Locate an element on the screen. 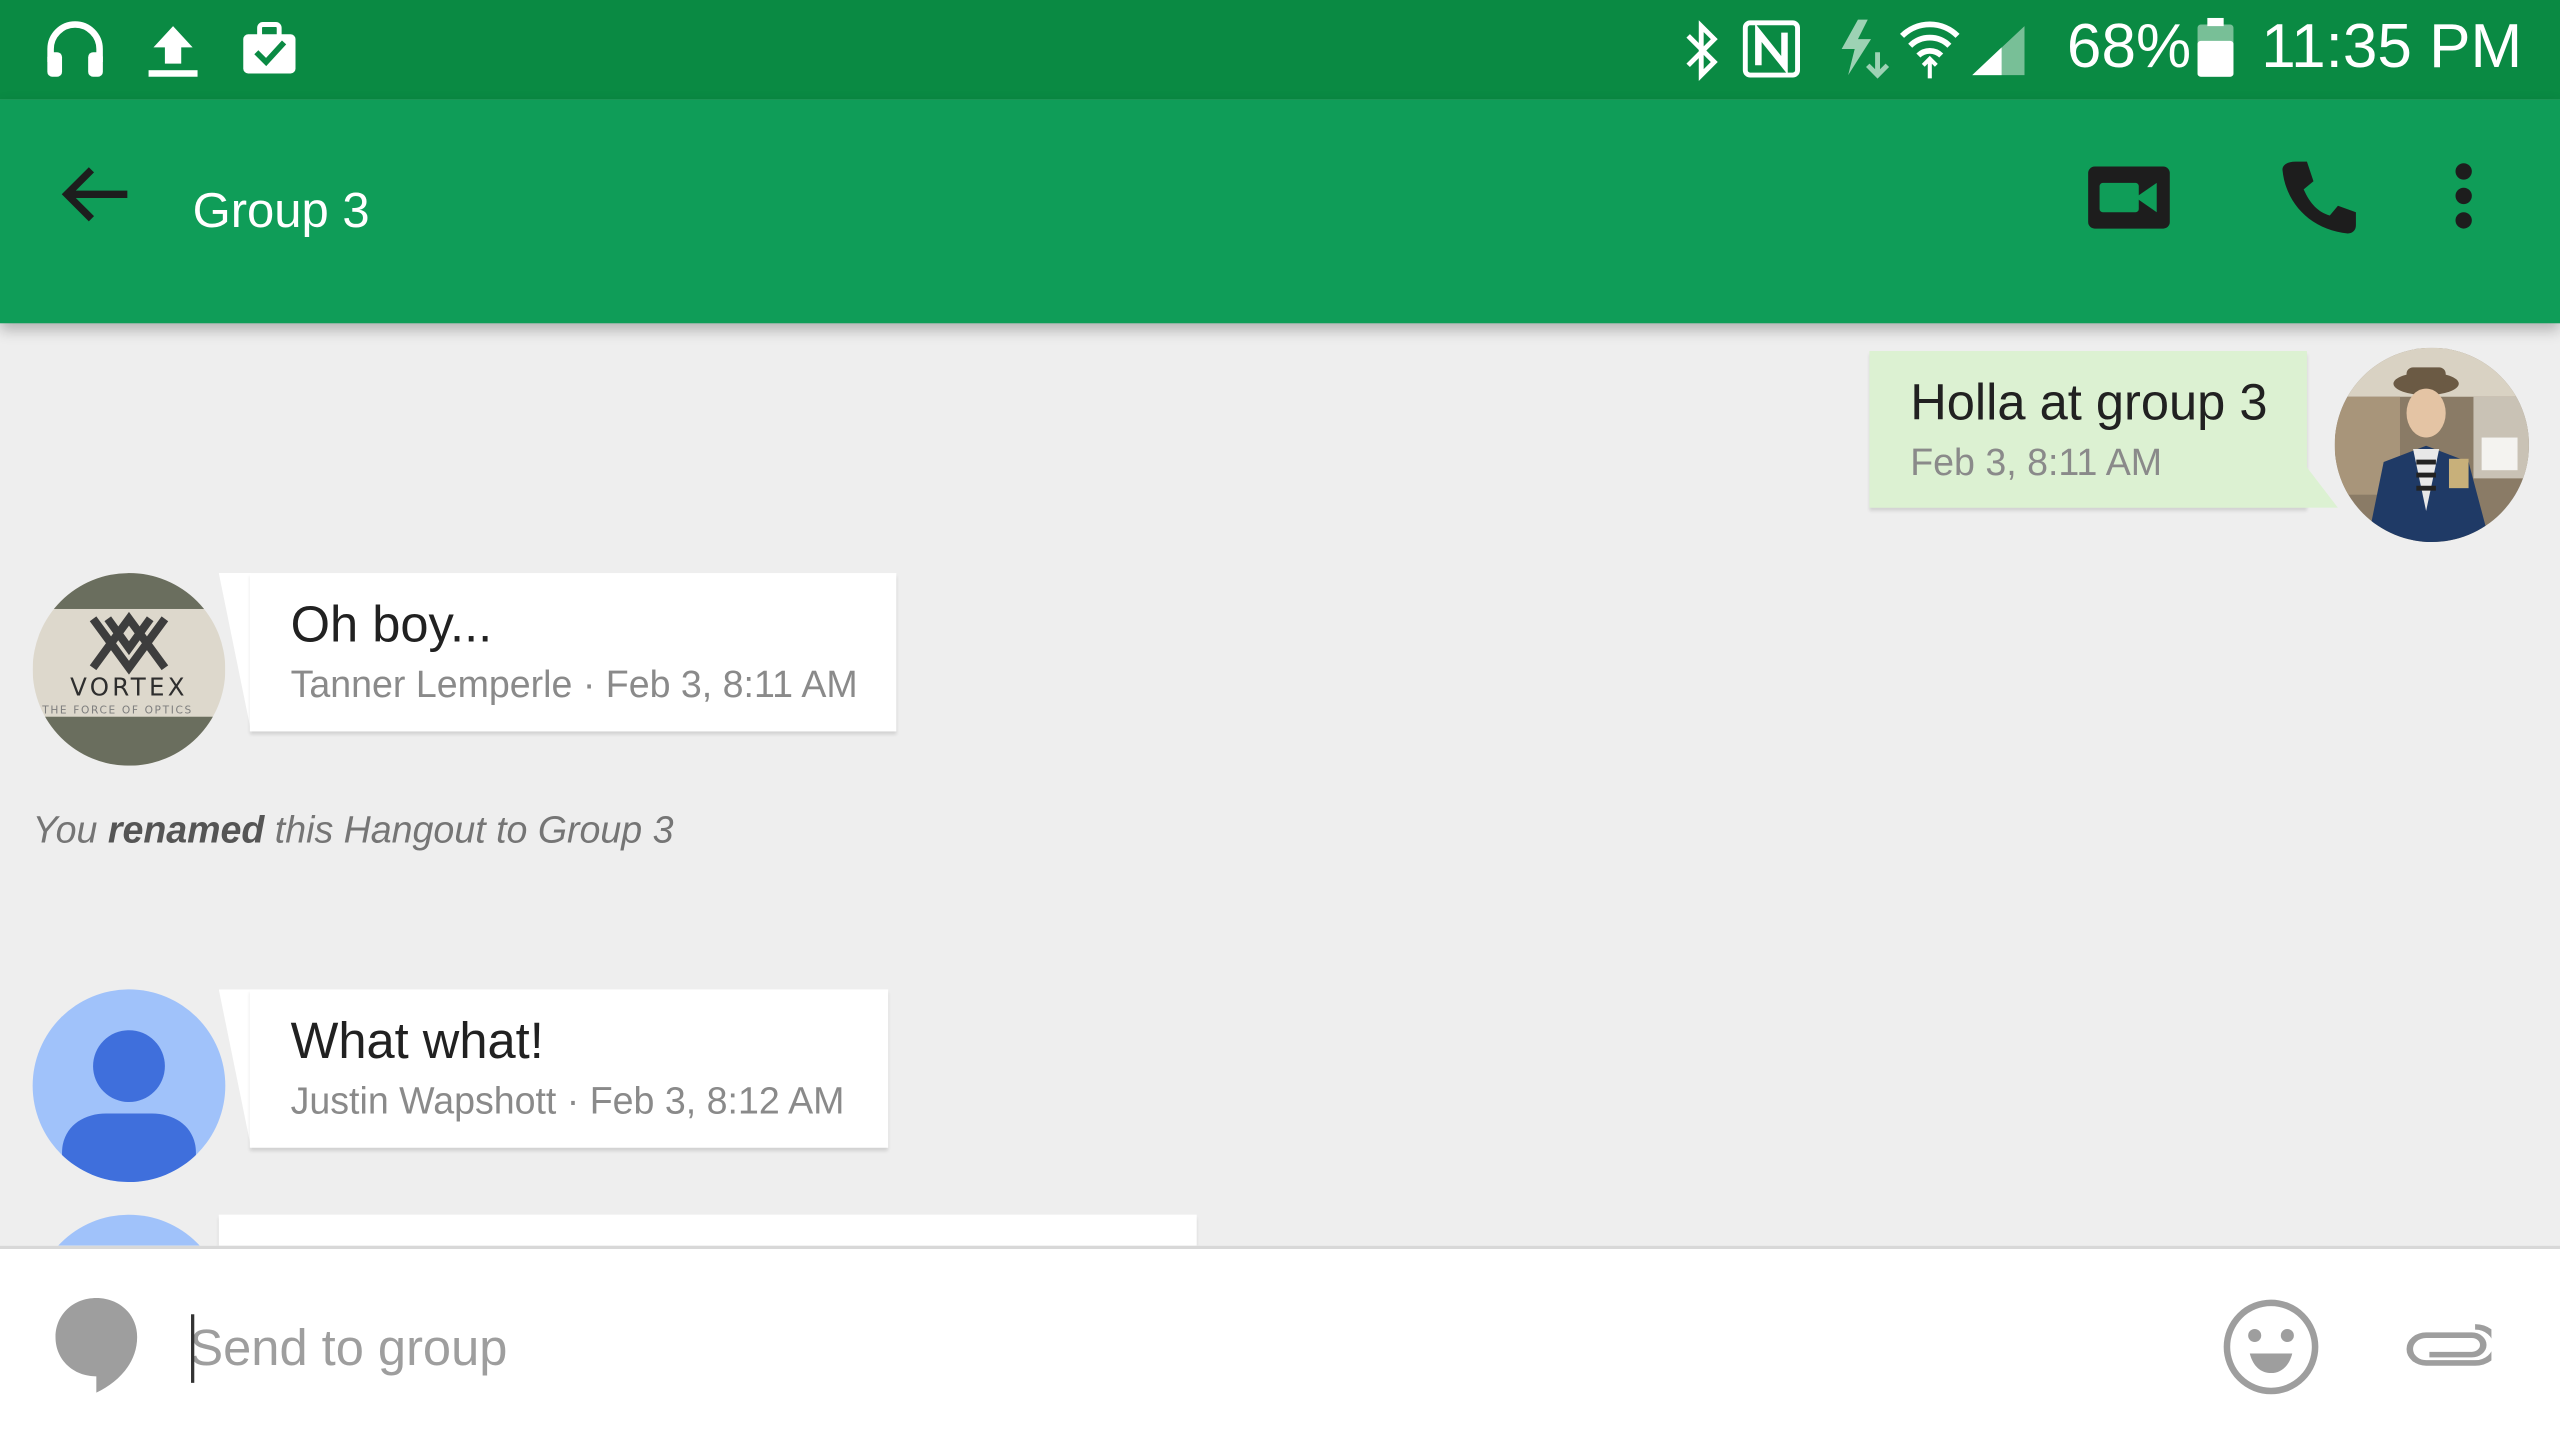  bubble-tail-tanner is located at coordinates (235, 653).